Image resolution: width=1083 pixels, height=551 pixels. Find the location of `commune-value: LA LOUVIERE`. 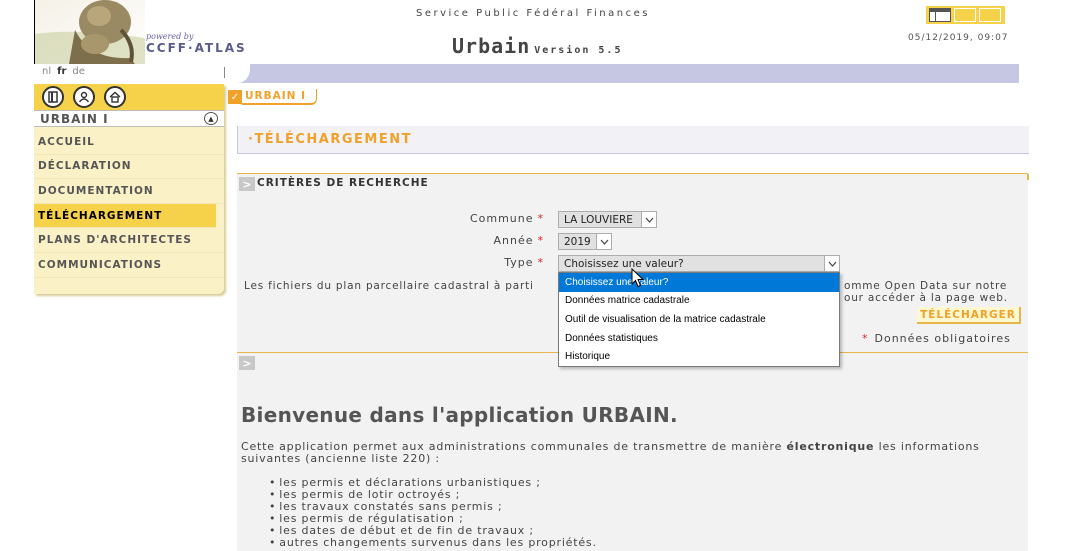

commune-value: LA LOUVIERE is located at coordinates (598, 219).